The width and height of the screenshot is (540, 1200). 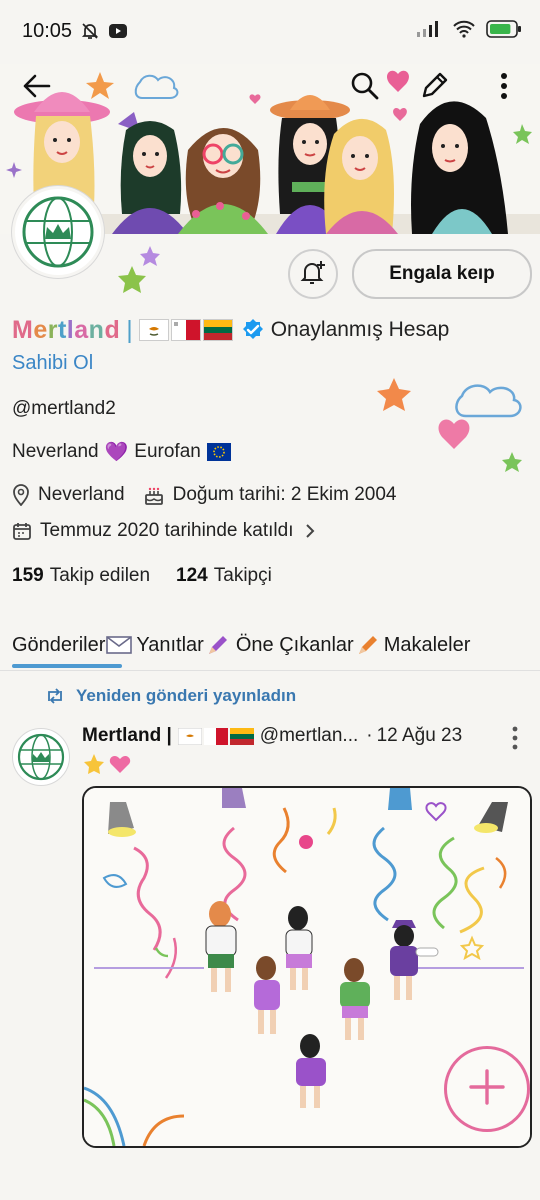 What do you see at coordinates (429, 31) in the screenshot?
I see `signal-icon` at bounding box center [429, 31].